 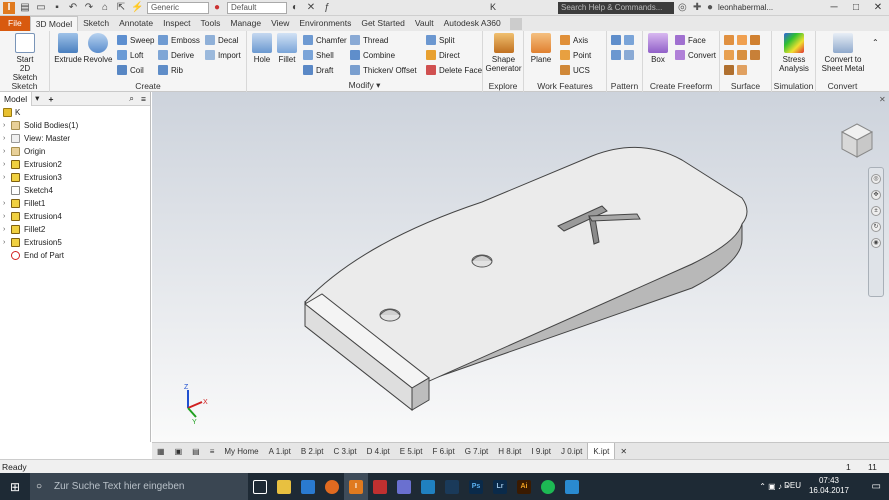 What do you see at coordinates (380, 486) in the screenshot?
I see `taskbar-app-photos` at bounding box center [380, 486].